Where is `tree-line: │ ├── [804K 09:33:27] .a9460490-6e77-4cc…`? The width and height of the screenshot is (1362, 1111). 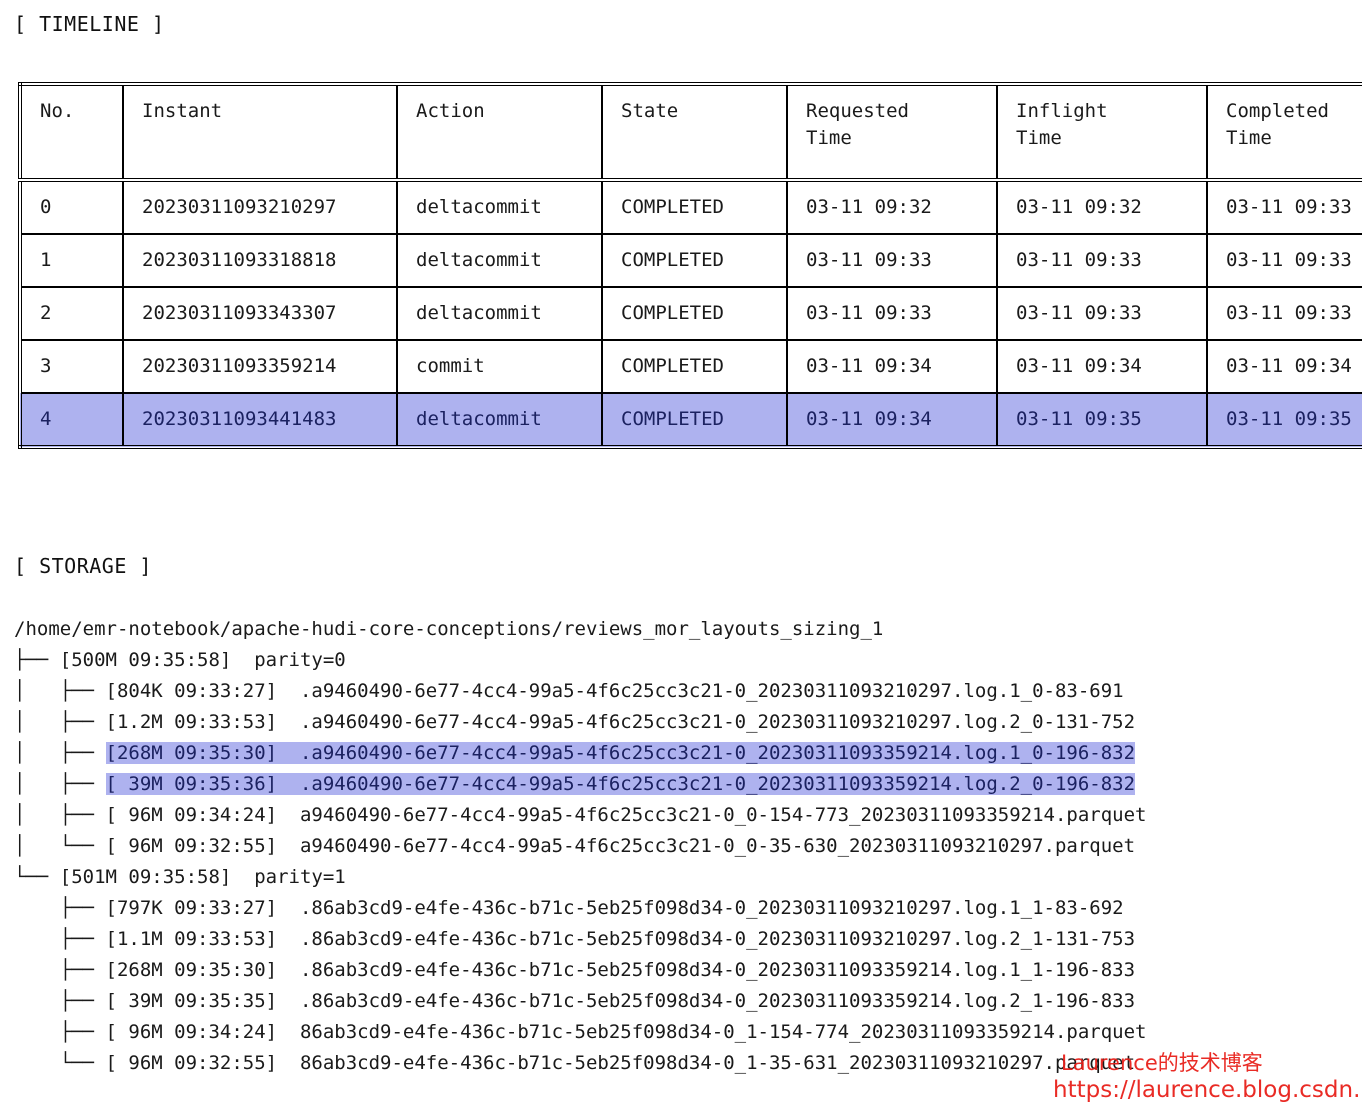 tree-line: │ ├── [804K 09:33:27] .a9460490-6e77-4cc… is located at coordinates (580, 691).